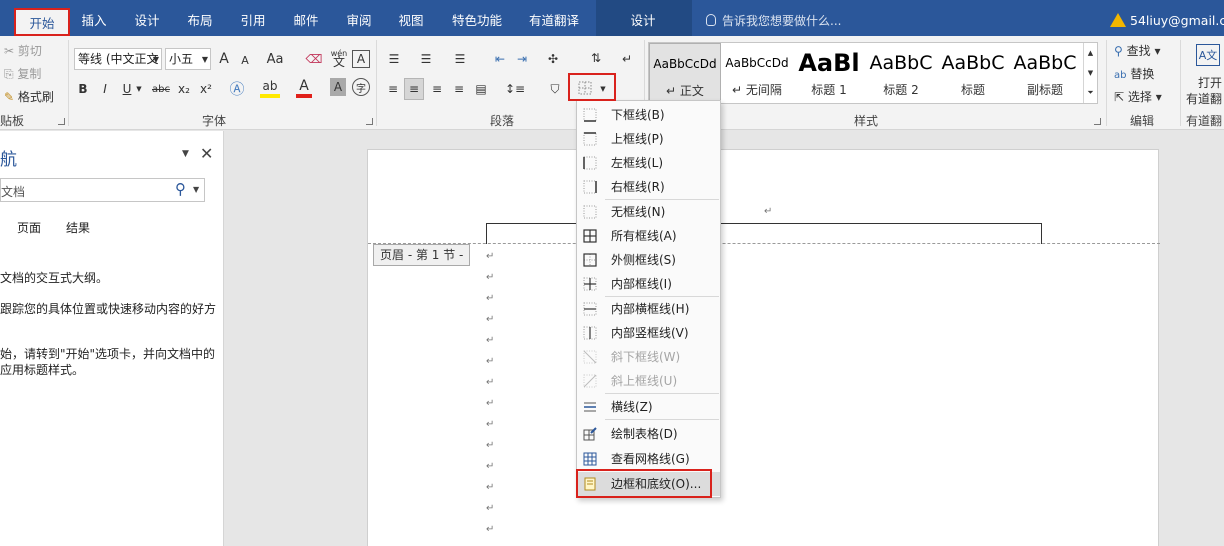  I want to click on select-button: ⇱ 选择 ▾, so click(1138, 96).